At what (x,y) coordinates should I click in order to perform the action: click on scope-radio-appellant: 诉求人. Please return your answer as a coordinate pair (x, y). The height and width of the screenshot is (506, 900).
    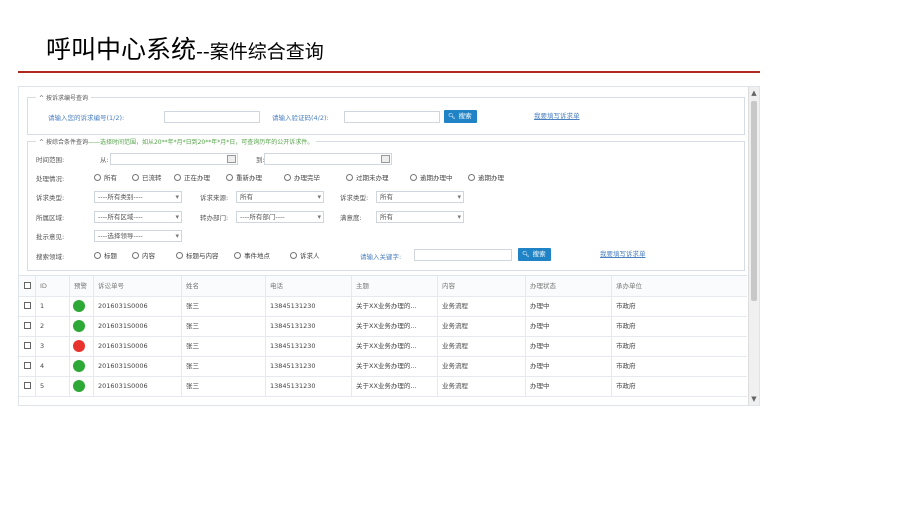
    Looking at the image, I should click on (305, 255).